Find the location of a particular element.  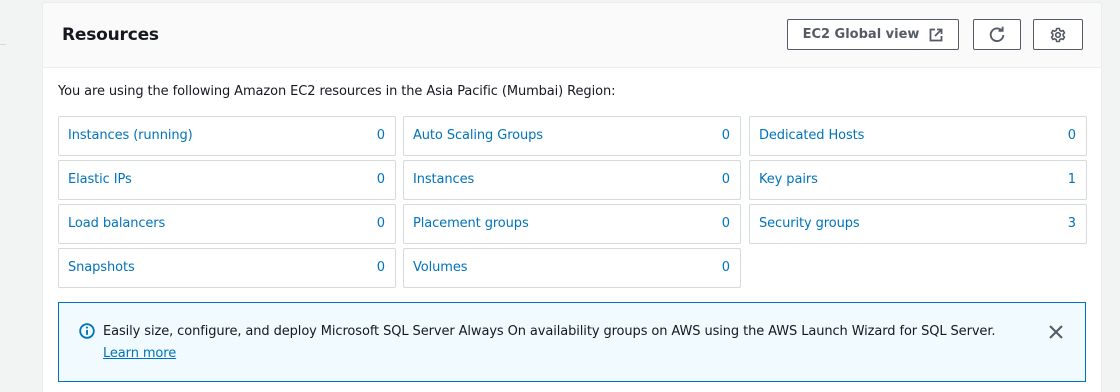

resource-snapshots: Snapshots 0 is located at coordinates (227, 268).